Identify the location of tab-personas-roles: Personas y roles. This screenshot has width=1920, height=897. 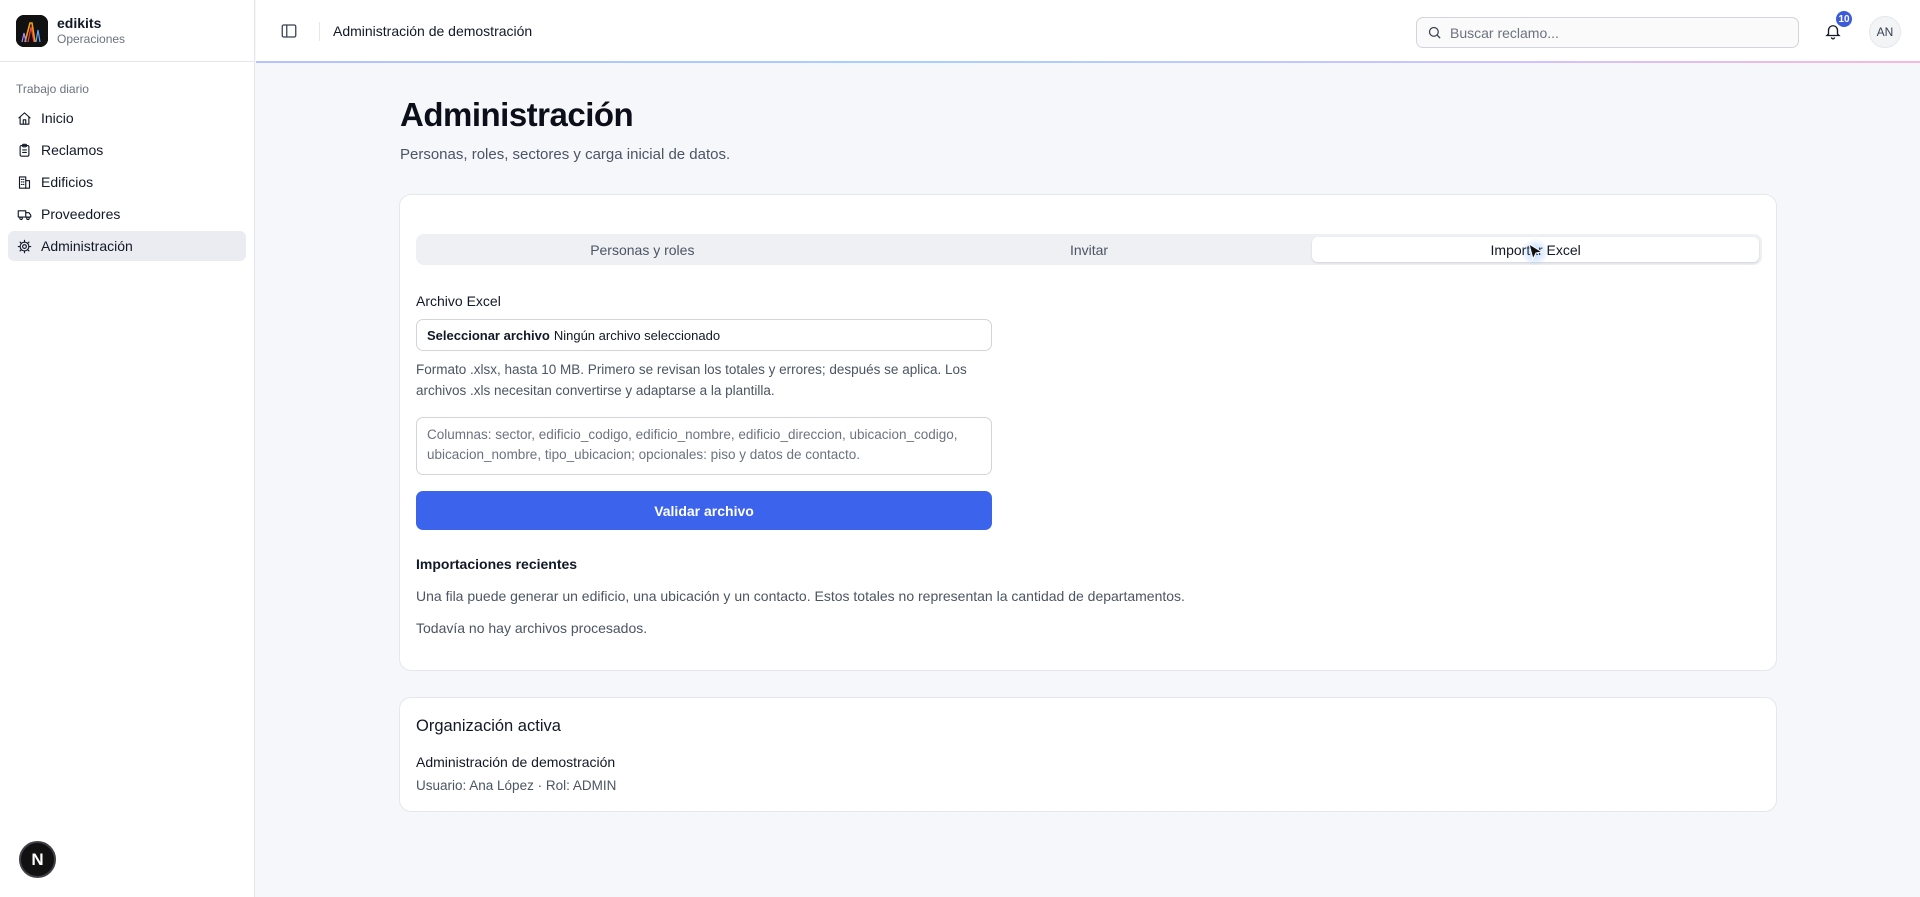
(642, 249).